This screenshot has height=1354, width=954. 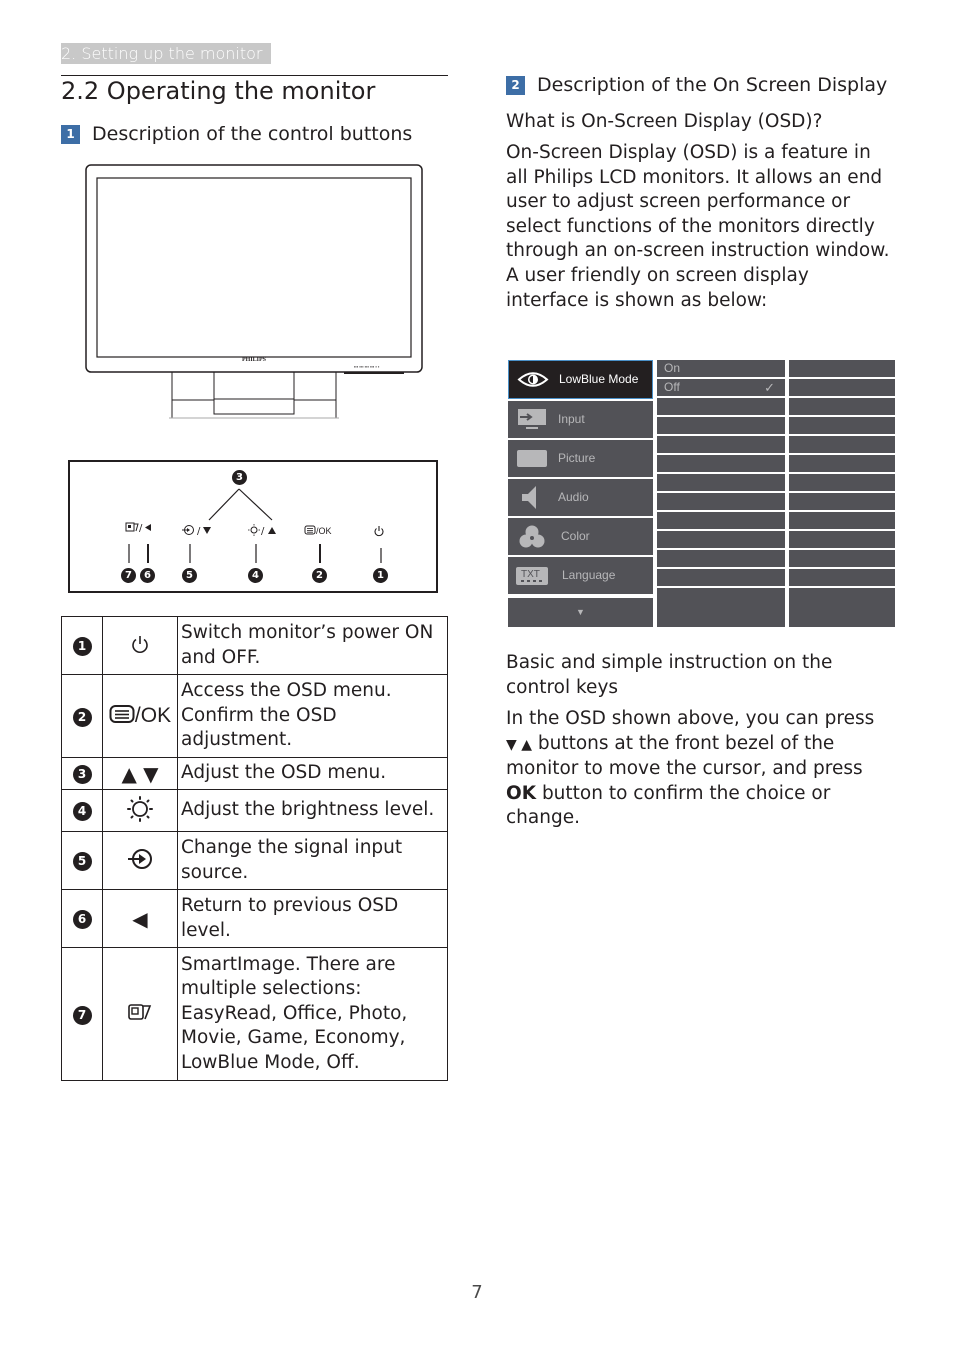 I want to click on callout-1: 1, so click(x=380, y=575).